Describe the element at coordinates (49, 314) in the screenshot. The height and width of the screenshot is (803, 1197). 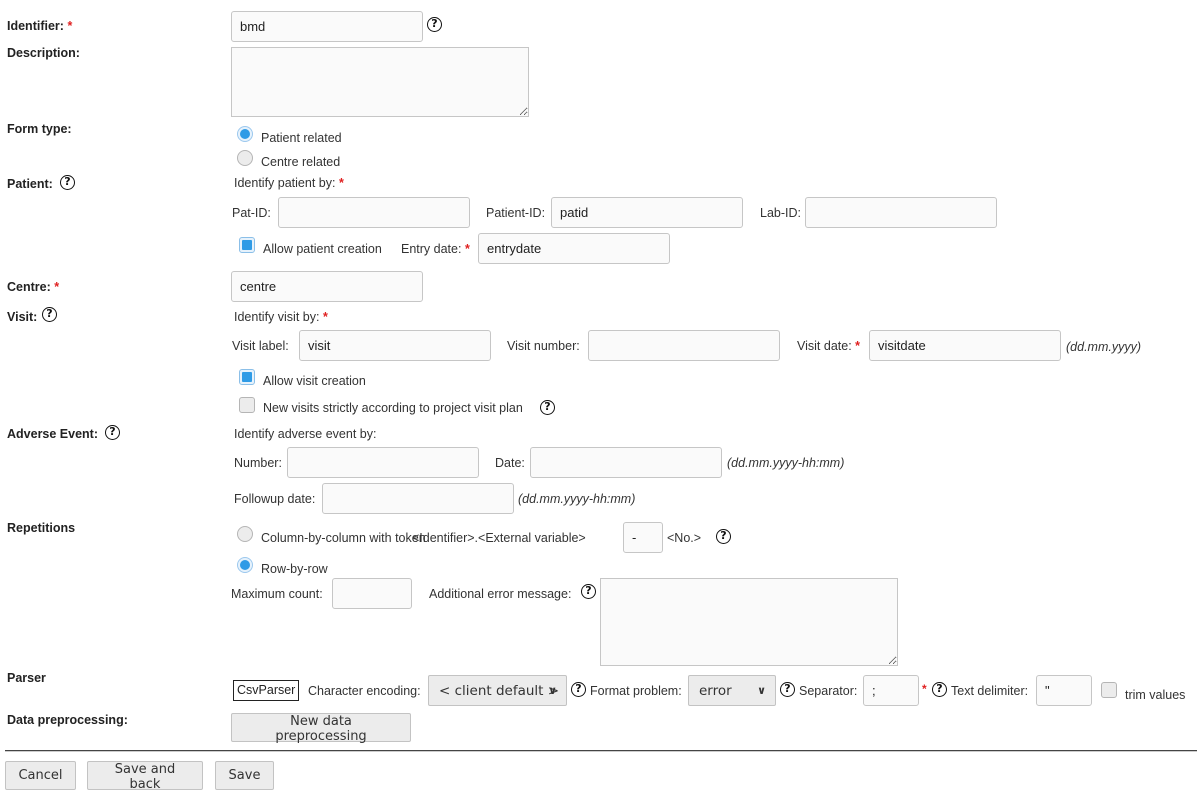
I see `visit-help-icon: ?` at that location.